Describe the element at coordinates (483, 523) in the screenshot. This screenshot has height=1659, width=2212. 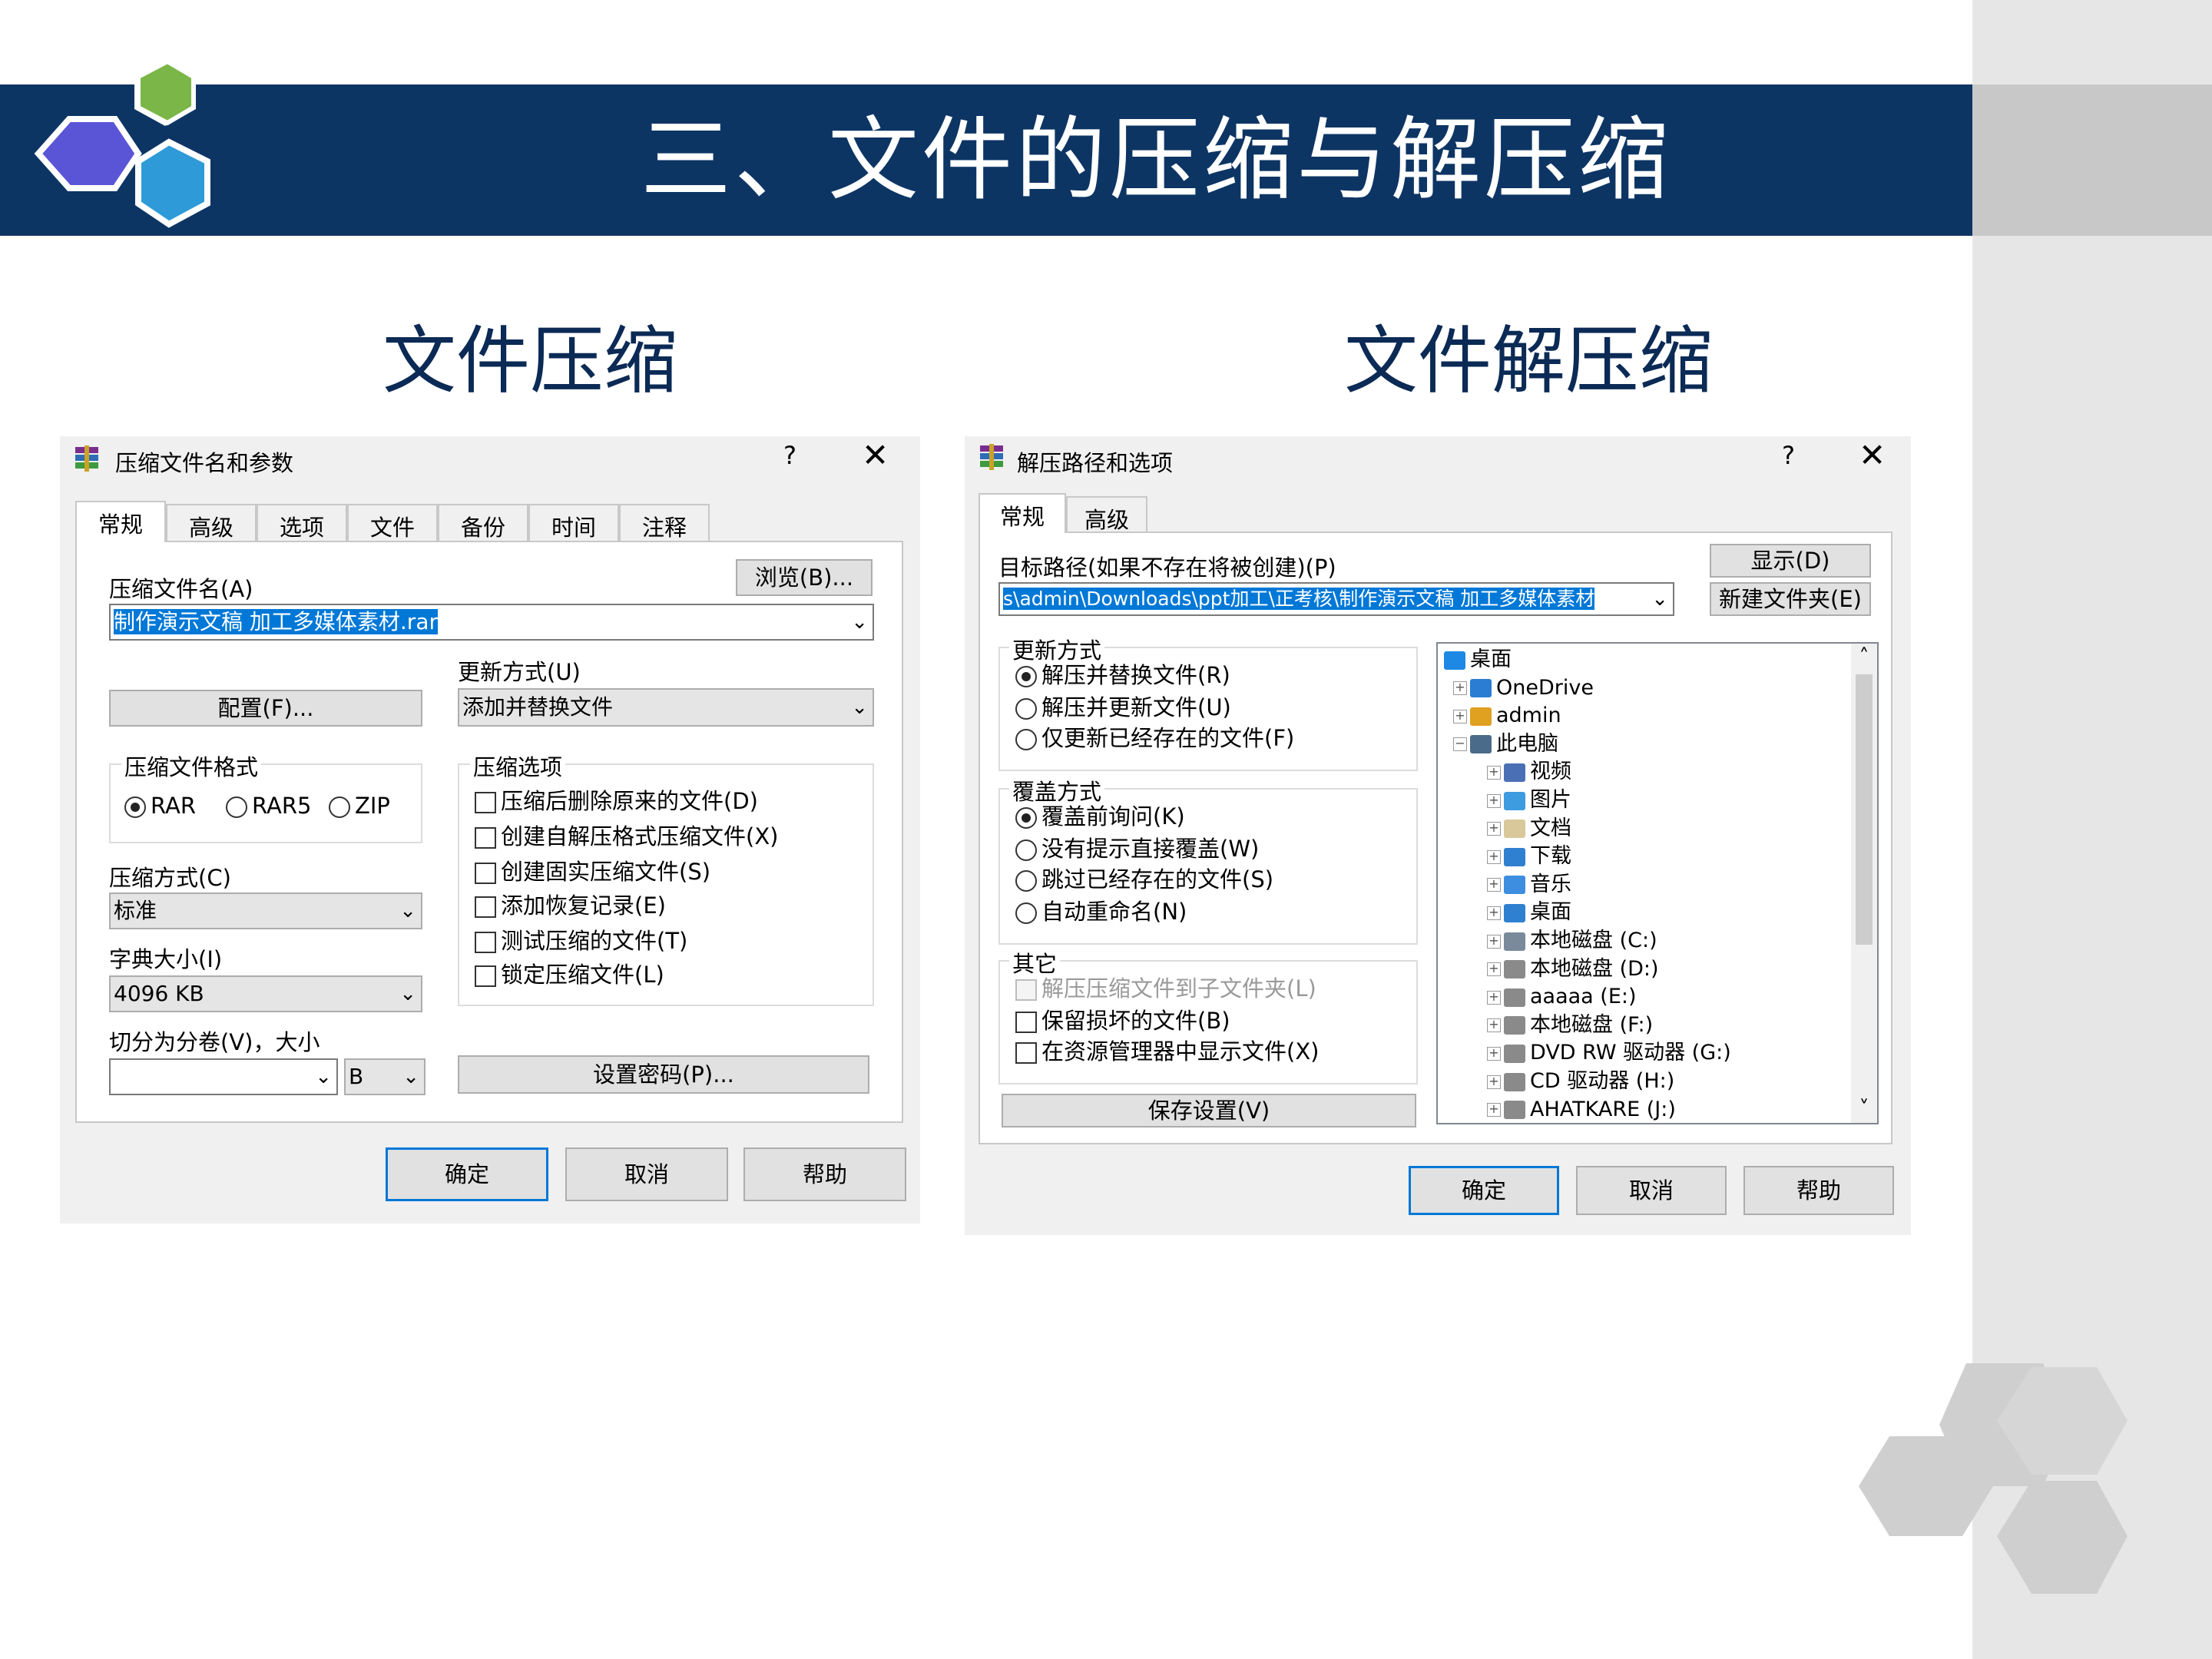
I see `tab-backup: 备份` at that location.